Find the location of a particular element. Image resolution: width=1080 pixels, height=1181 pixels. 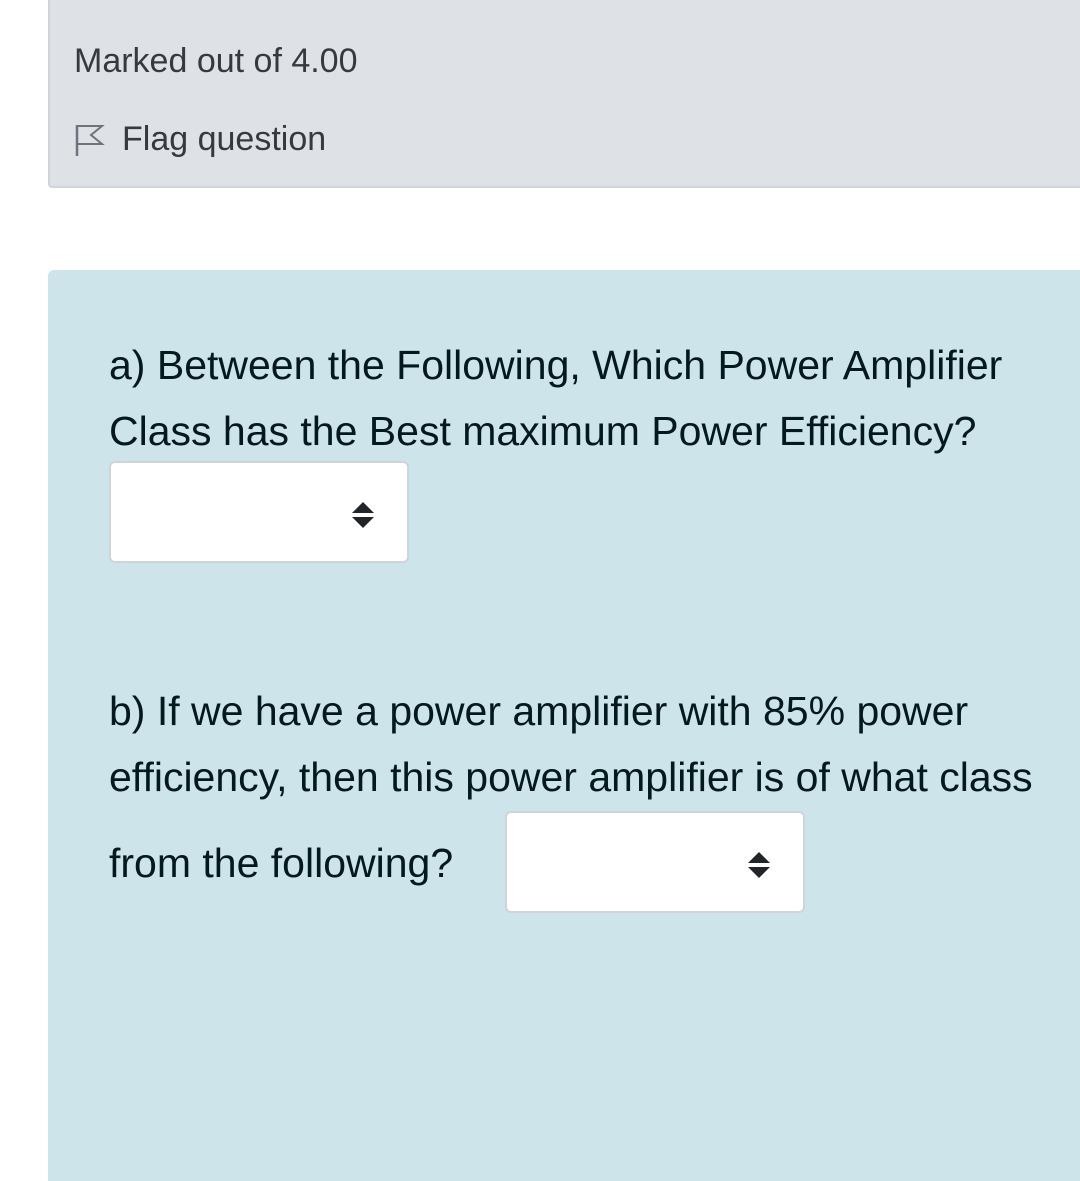

marks-label: Marked out of 4.00 is located at coordinates (216, 61).